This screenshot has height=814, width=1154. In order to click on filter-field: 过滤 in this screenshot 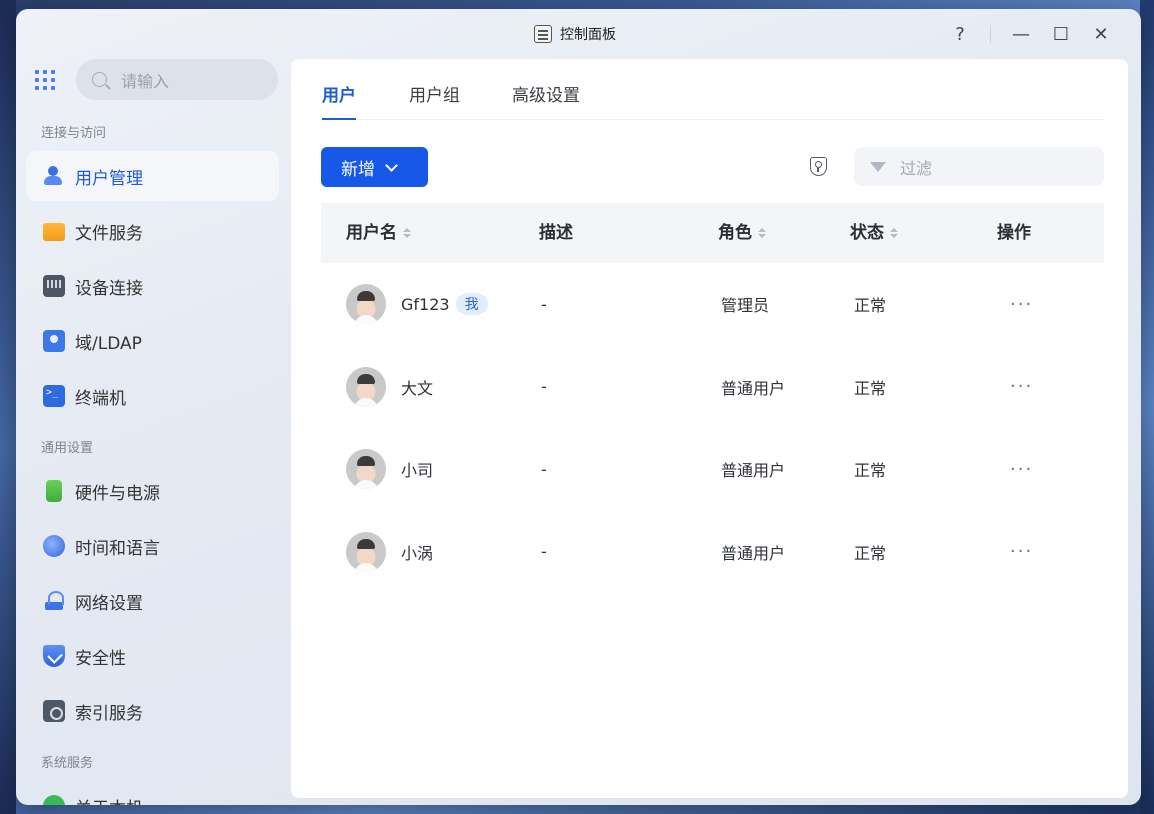, I will do `click(979, 166)`.